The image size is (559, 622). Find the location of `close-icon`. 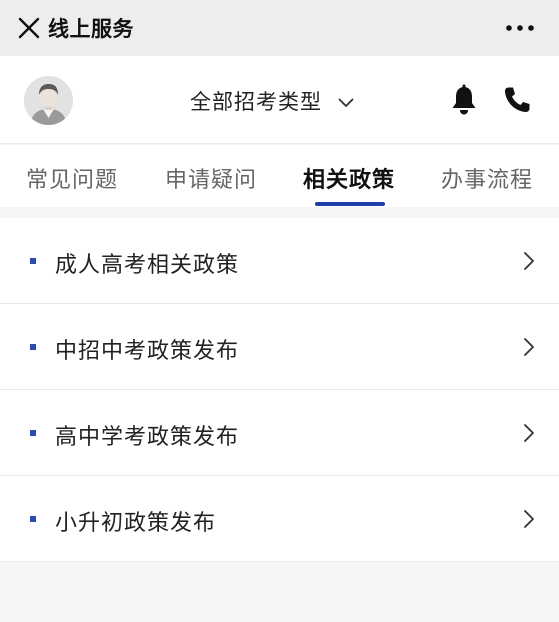

close-icon is located at coordinates (29, 28).